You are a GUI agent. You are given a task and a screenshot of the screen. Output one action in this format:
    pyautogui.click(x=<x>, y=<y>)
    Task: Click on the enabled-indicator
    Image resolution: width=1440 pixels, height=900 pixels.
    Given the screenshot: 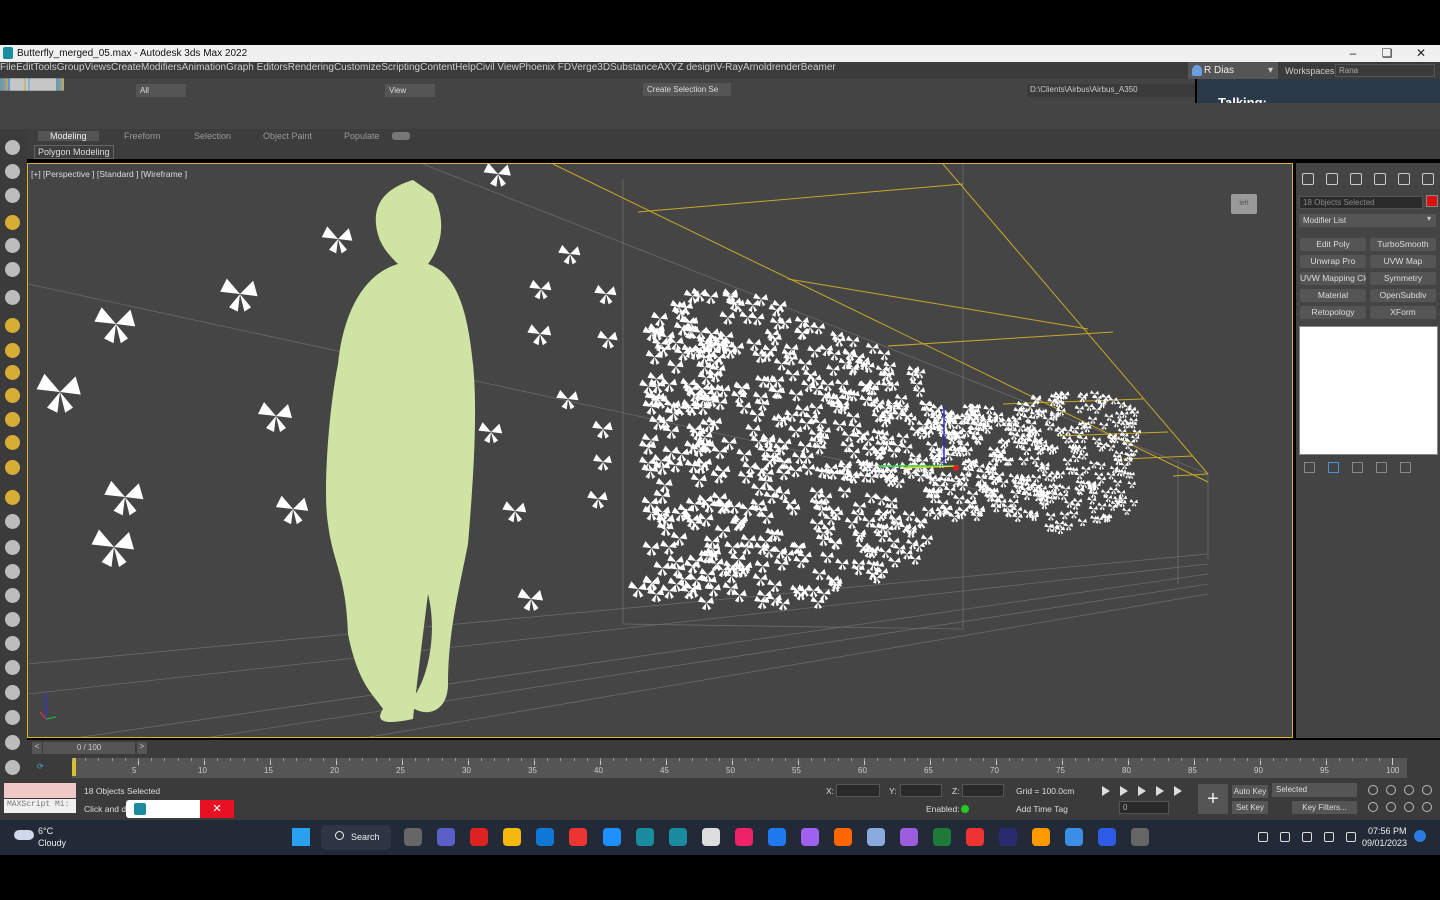 What is the action you would take?
    pyautogui.click(x=965, y=809)
    